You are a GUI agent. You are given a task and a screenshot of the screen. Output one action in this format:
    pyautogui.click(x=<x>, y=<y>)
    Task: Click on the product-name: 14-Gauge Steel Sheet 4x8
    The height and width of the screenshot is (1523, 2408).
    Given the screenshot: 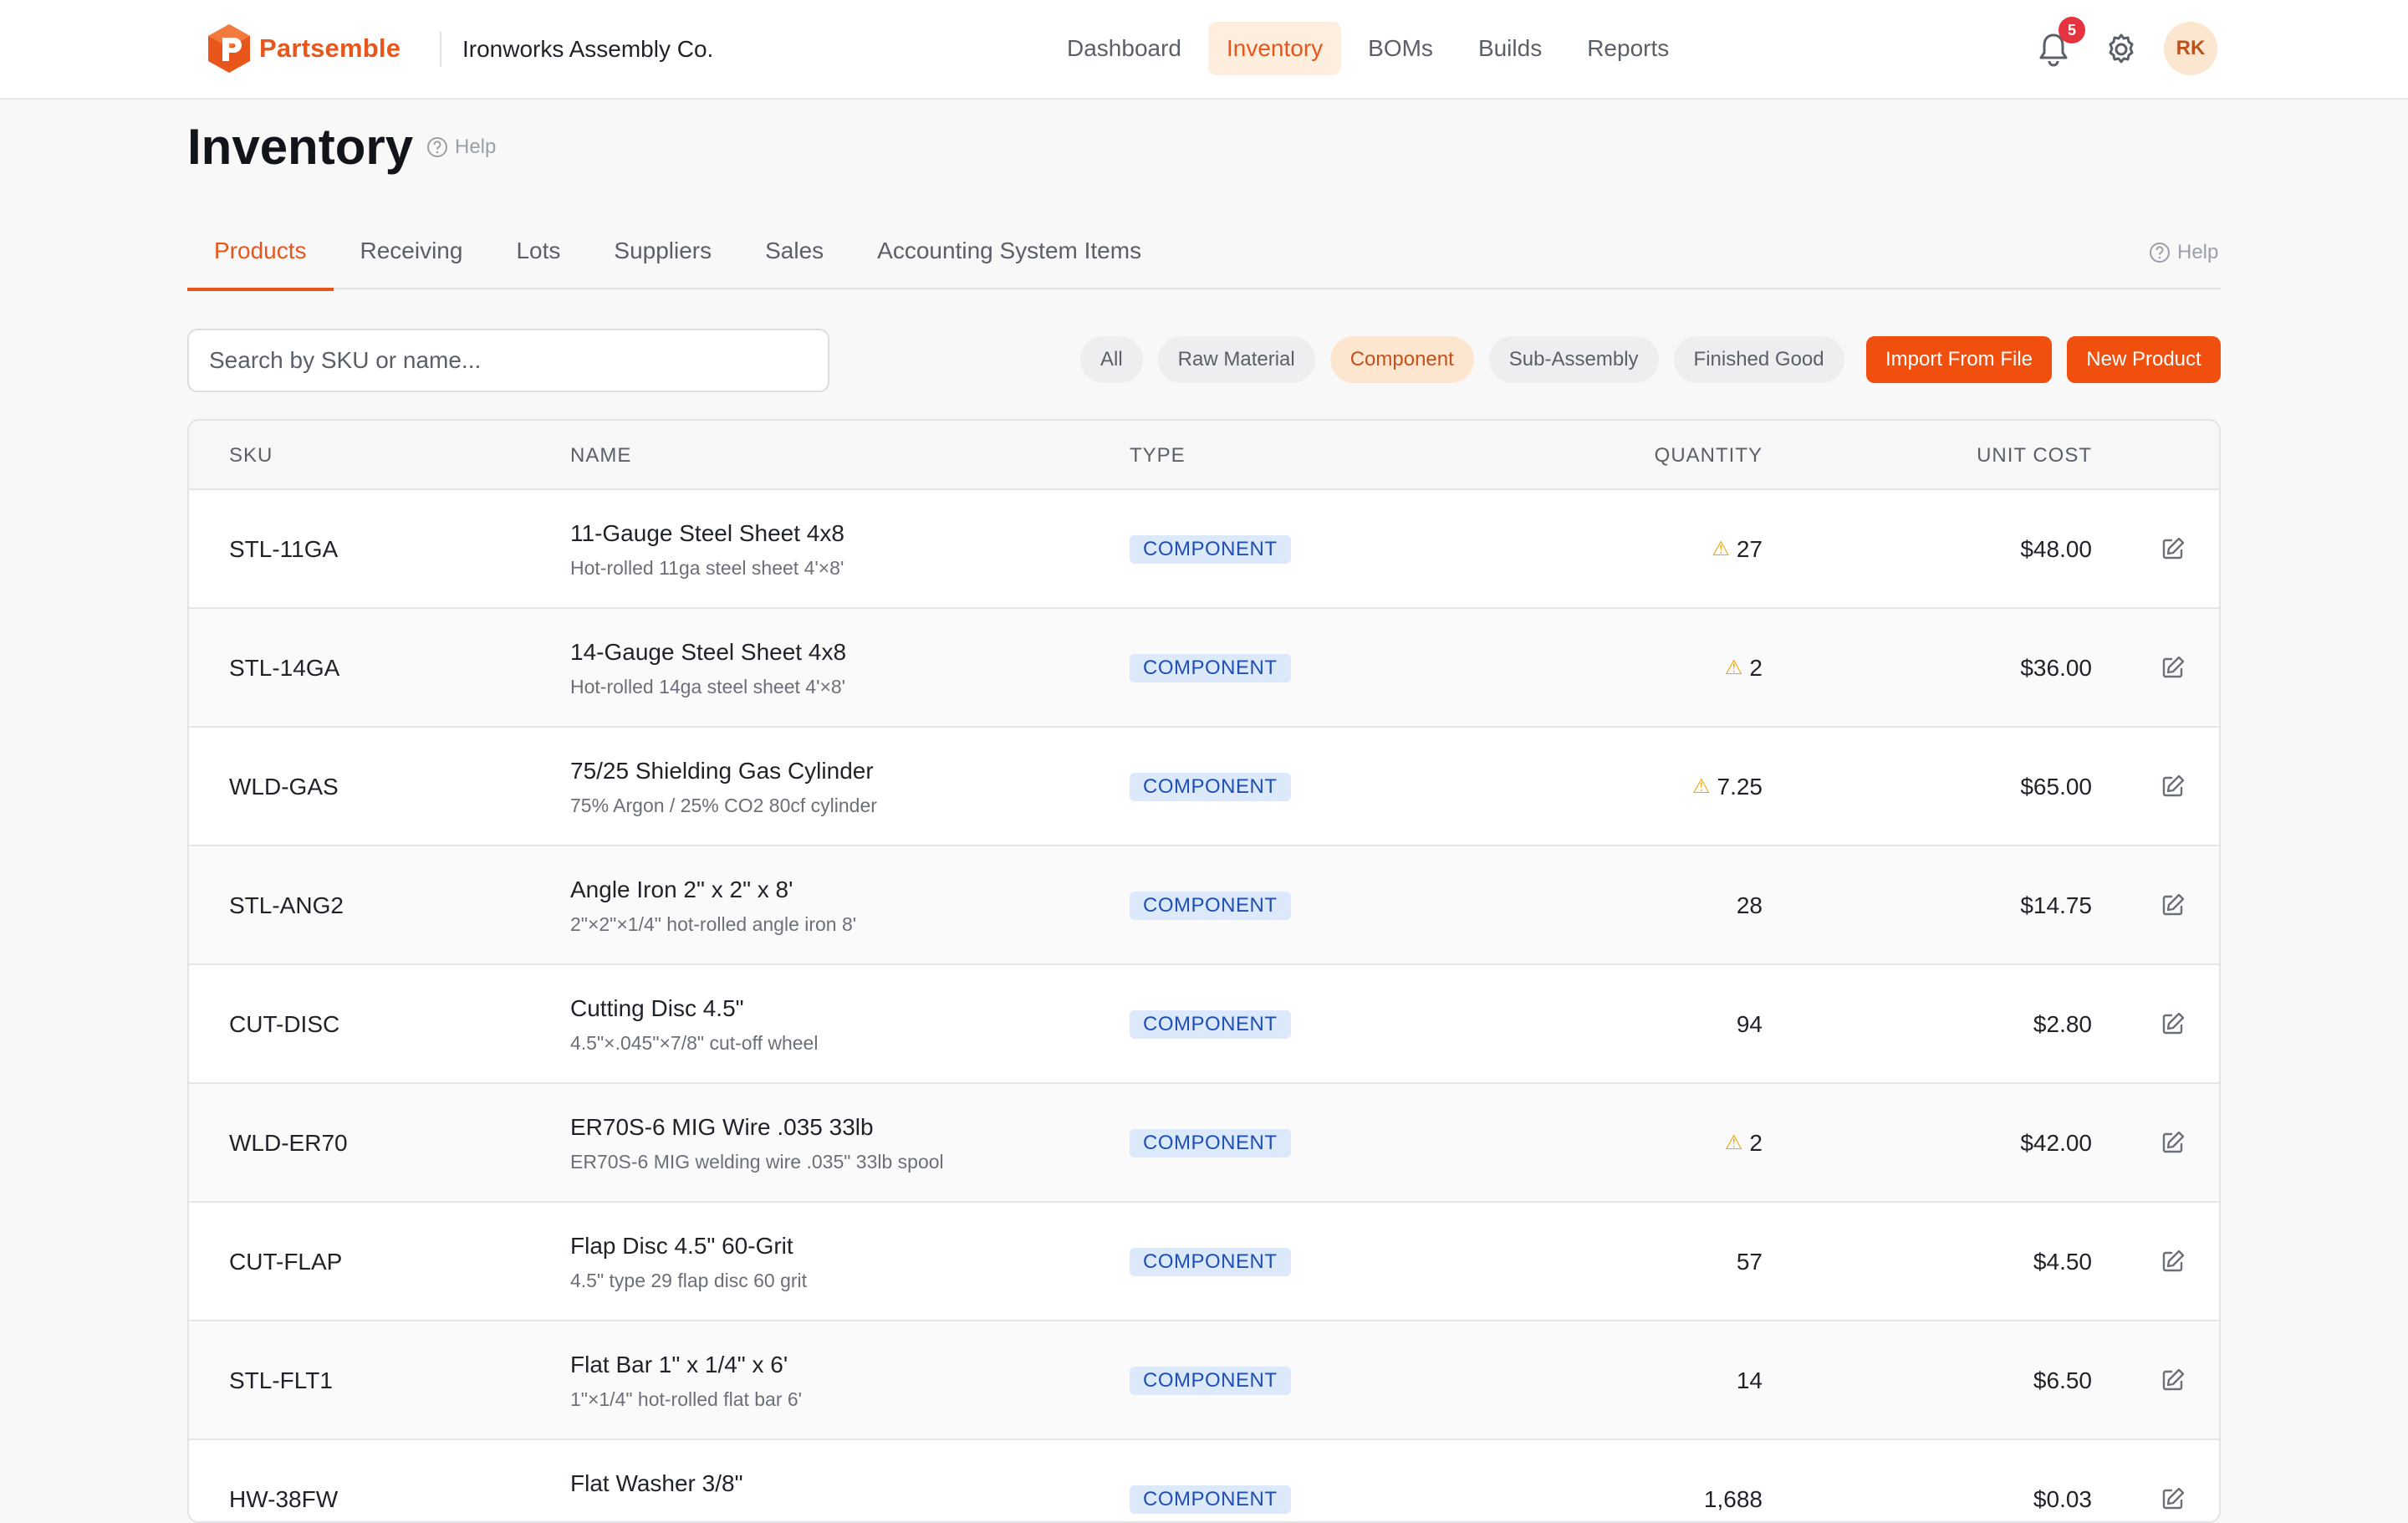 What is the action you would take?
    pyautogui.click(x=708, y=652)
    